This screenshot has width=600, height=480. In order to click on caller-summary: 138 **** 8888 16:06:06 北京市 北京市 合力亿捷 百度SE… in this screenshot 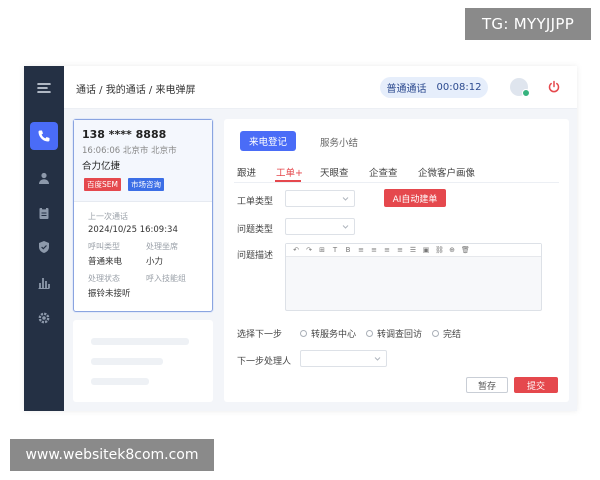, I will do `click(143, 161)`.